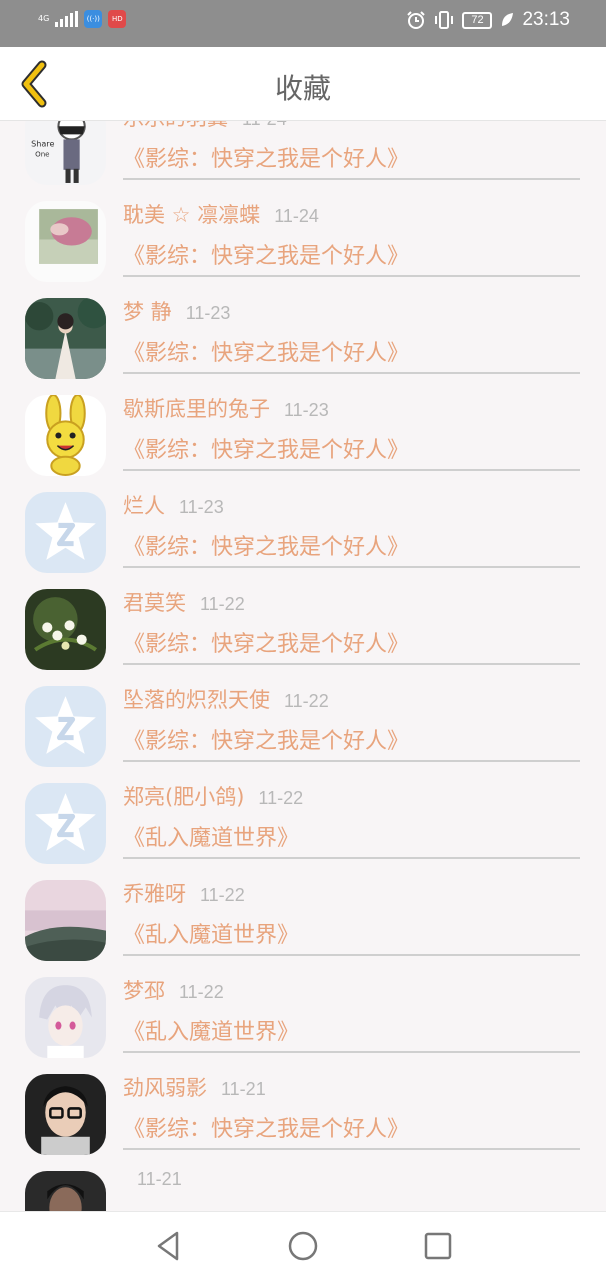  I want to click on app-header: 收藏, so click(303, 84).